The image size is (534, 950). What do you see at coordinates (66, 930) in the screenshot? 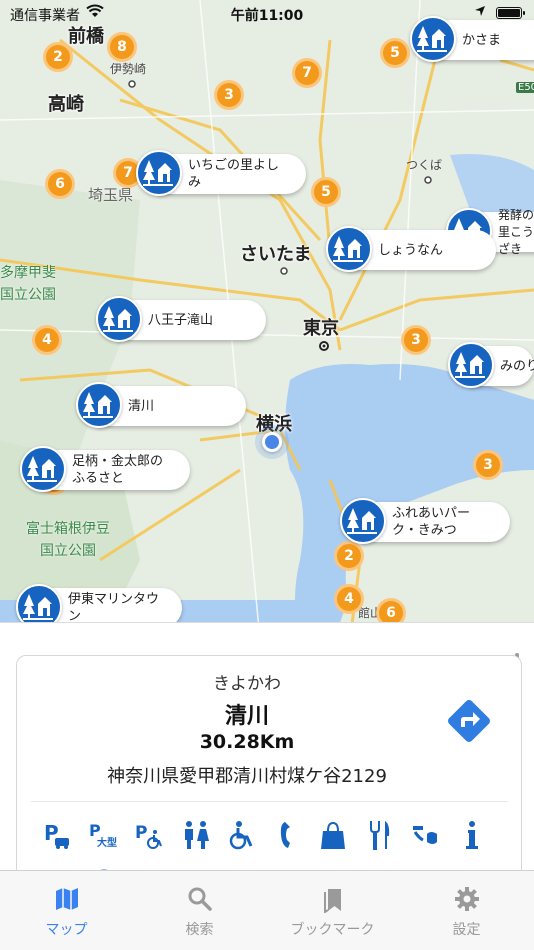
I see `tab-label: マップ` at bounding box center [66, 930].